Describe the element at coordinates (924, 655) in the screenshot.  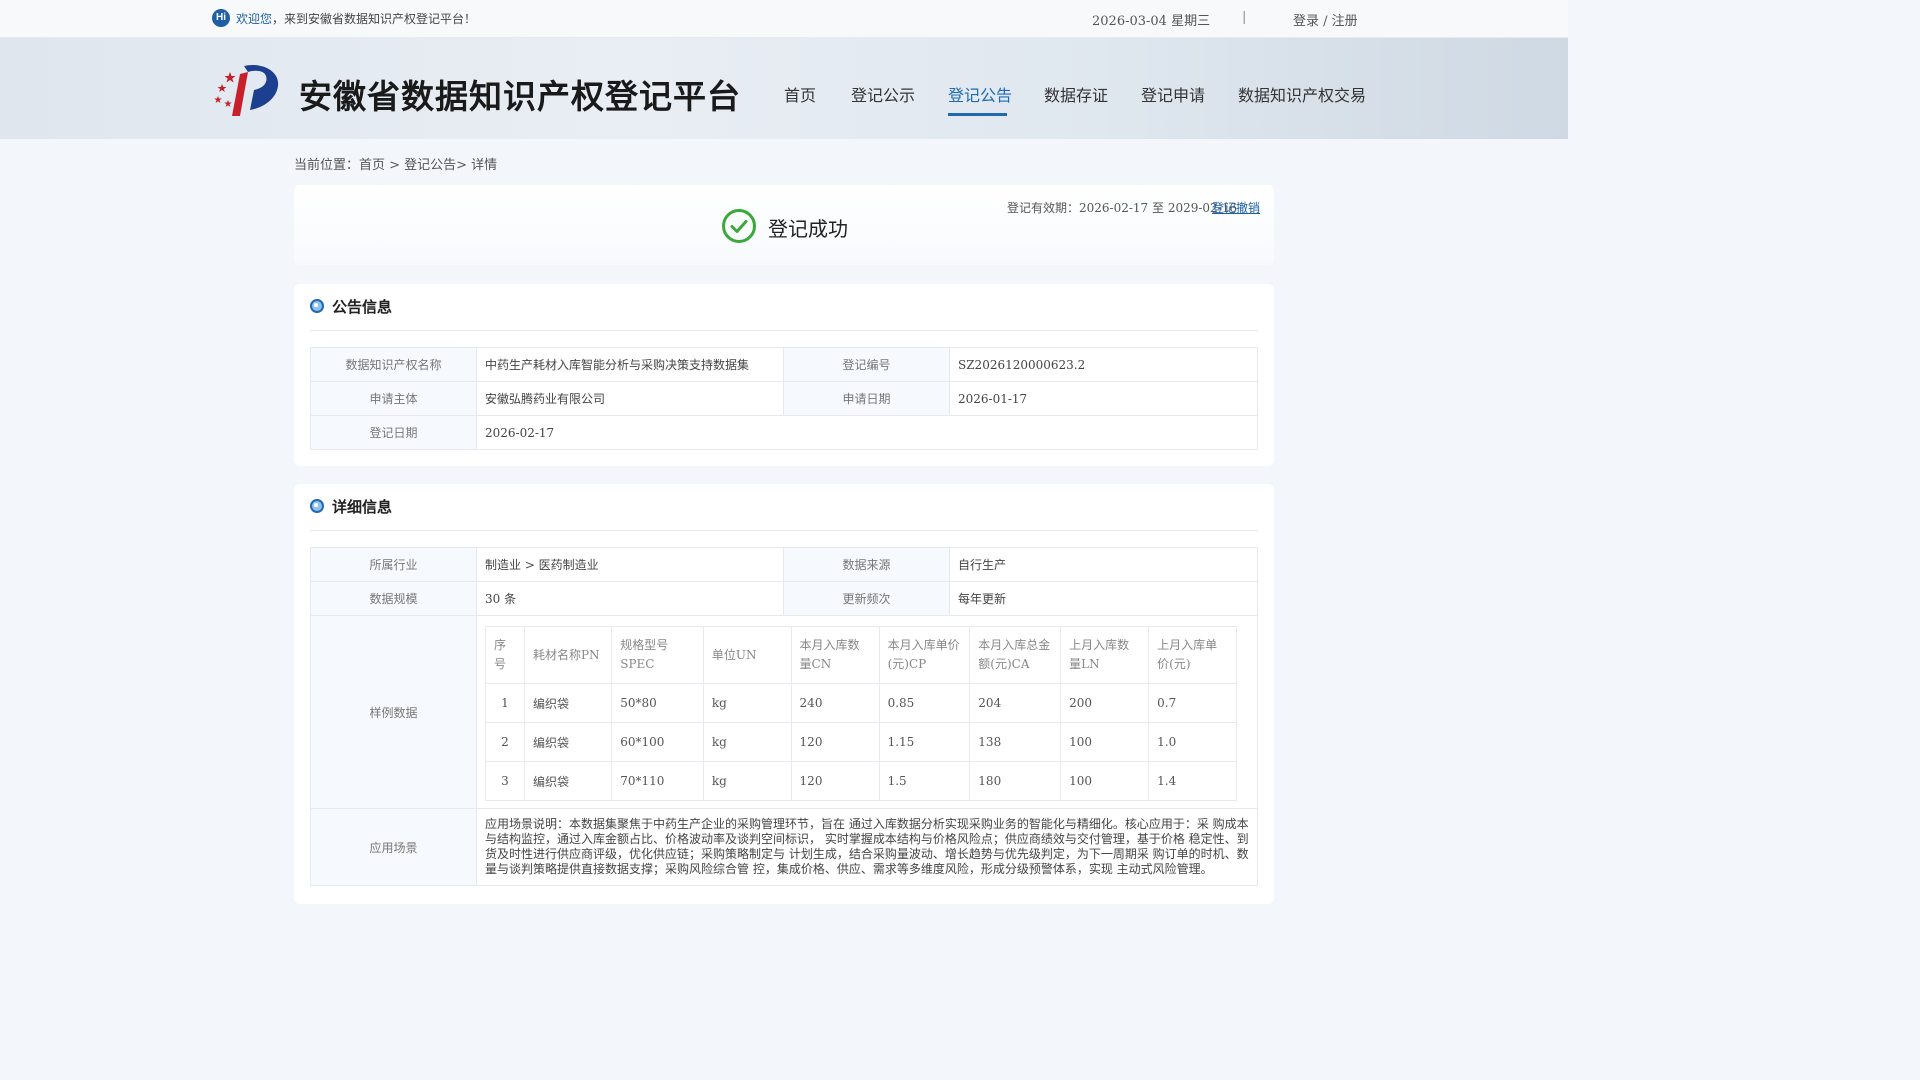
I see `column-header: 本月入库单价(元)CP` at that location.